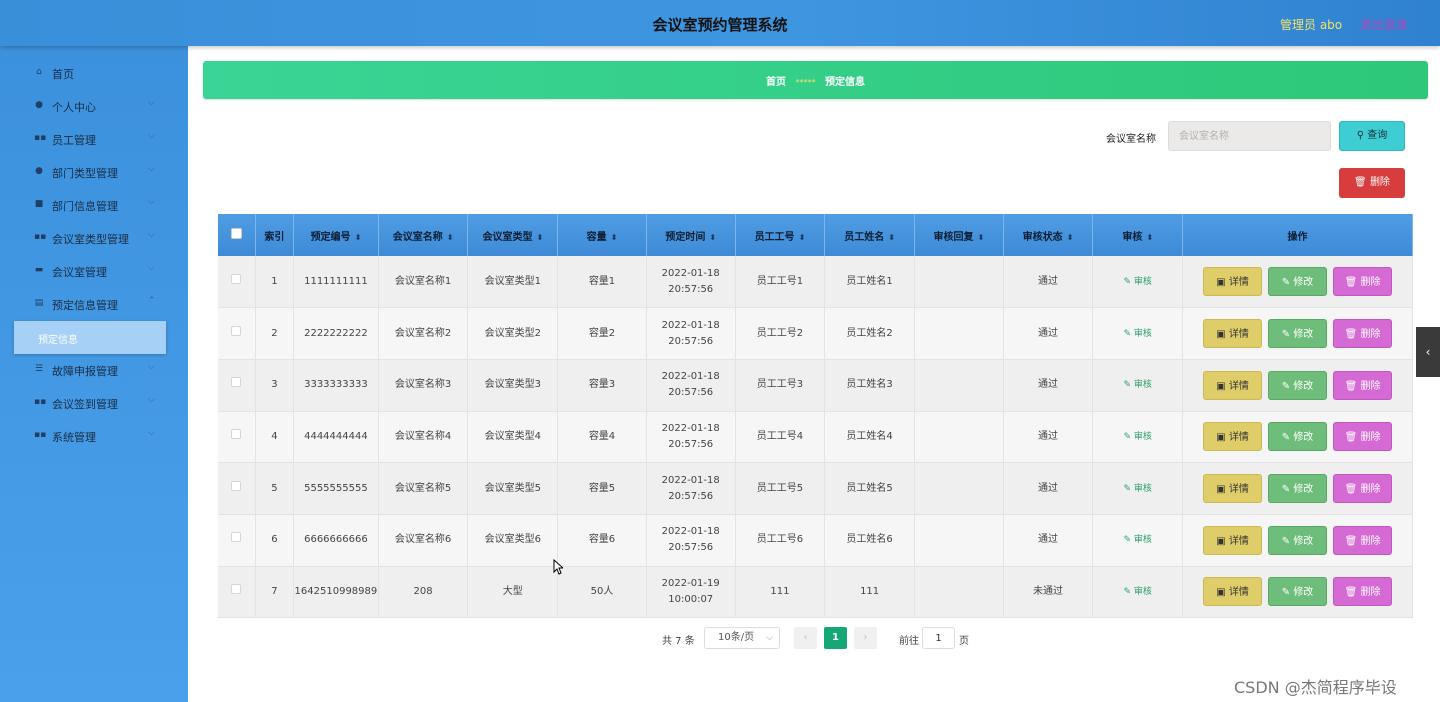 The width and height of the screenshot is (1440, 702). I want to click on goto-page-input, so click(938, 638).